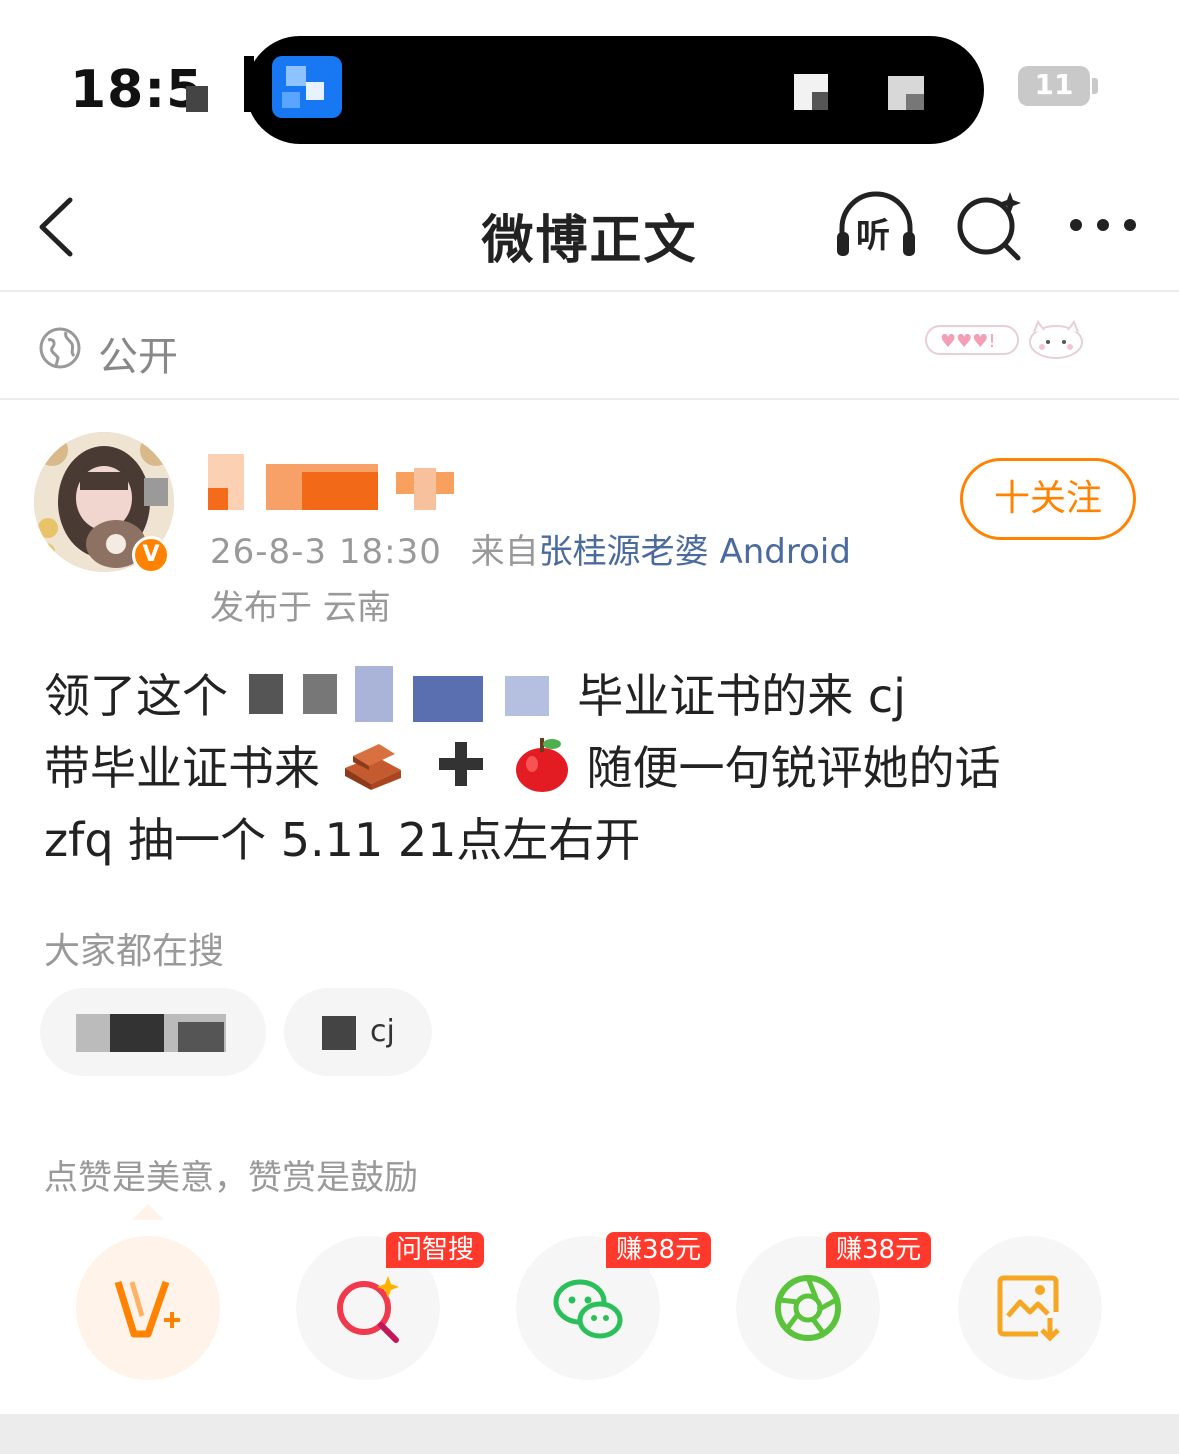 Image resolution: width=1179 pixels, height=1454 pixels. Describe the element at coordinates (137, 90) in the screenshot. I see `status-time: 18:5` at that location.